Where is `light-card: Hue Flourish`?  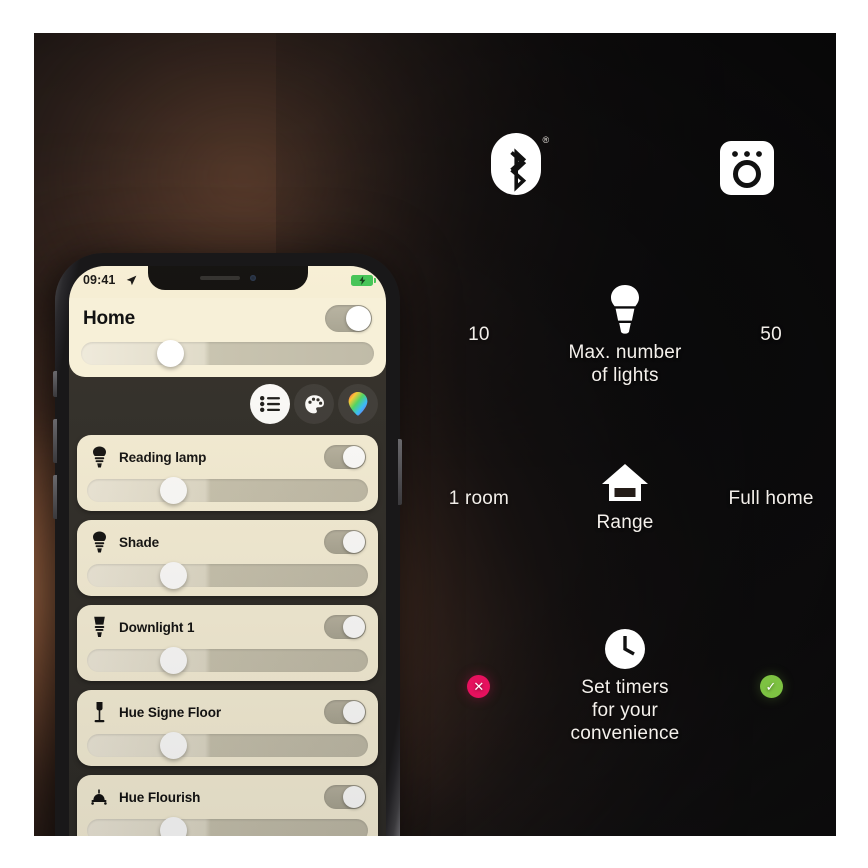
light-card: Hue Flourish is located at coordinates (227, 805).